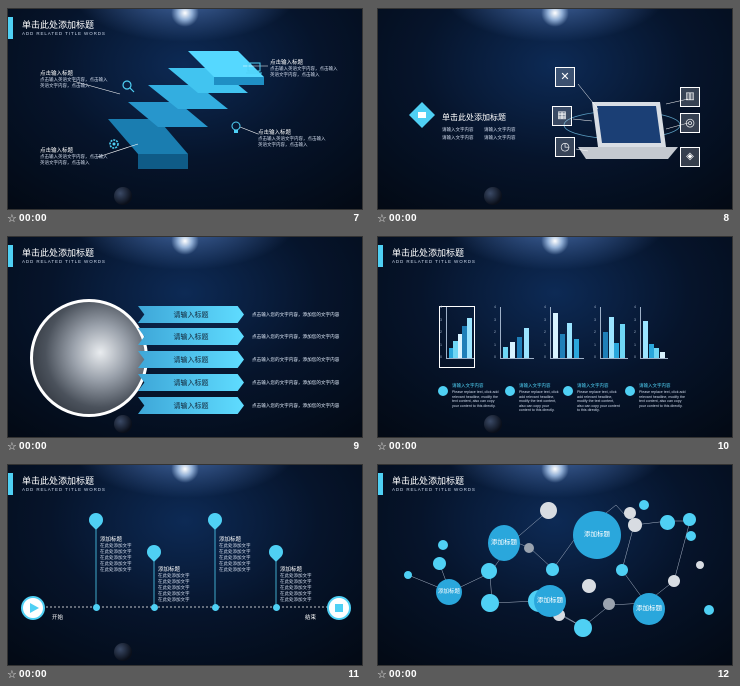 This screenshot has width=740, height=686. What do you see at coordinates (191, 405) in the screenshot?
I see `banner-5: 请输入标题` at bounding box center [191, 405].